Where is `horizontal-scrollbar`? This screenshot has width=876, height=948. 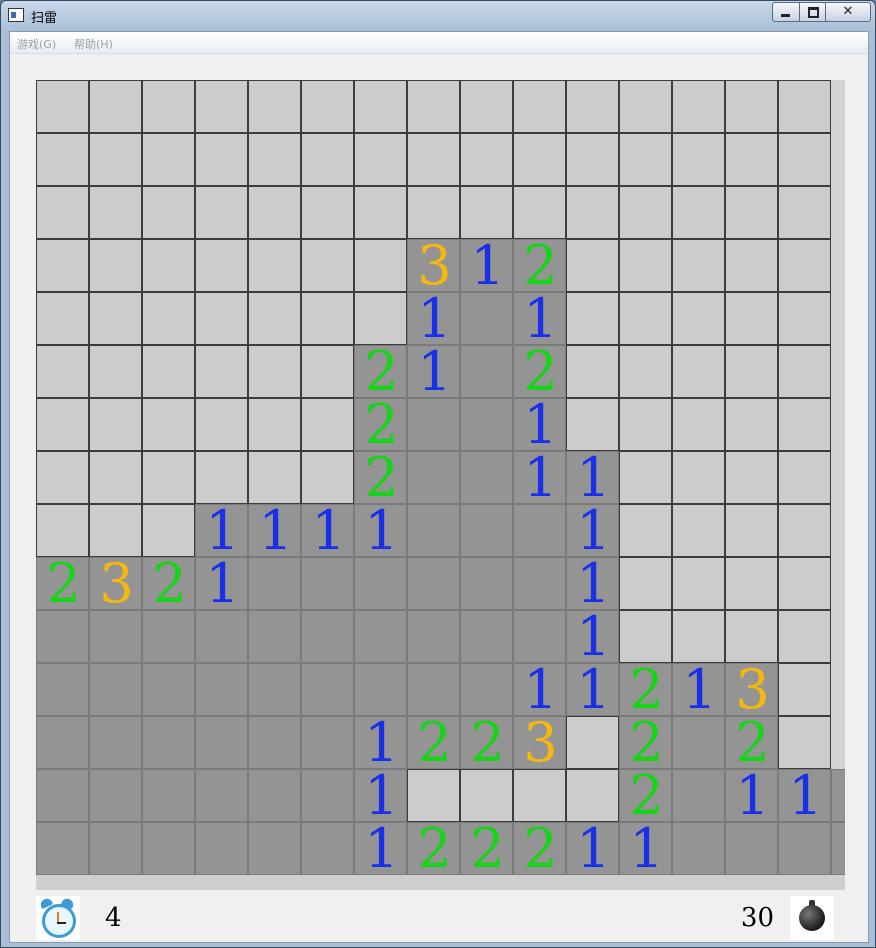 horizontal-scrollbar is located at coordinates (440, 882).